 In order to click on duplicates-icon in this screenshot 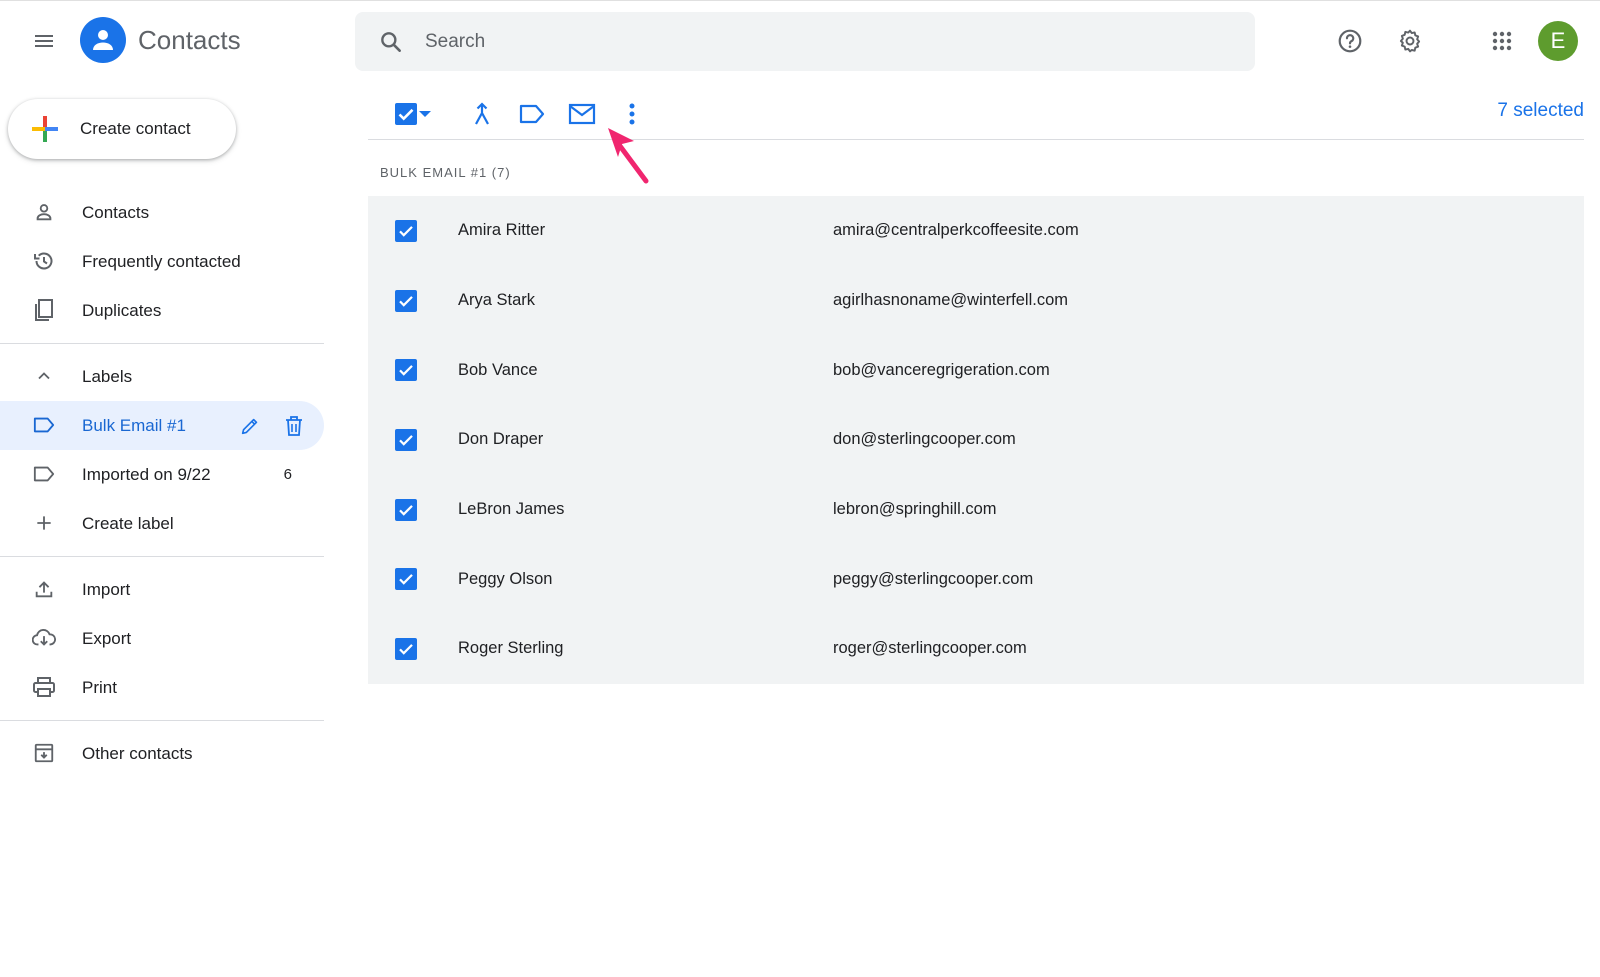, I will do `click(44, 310)`.